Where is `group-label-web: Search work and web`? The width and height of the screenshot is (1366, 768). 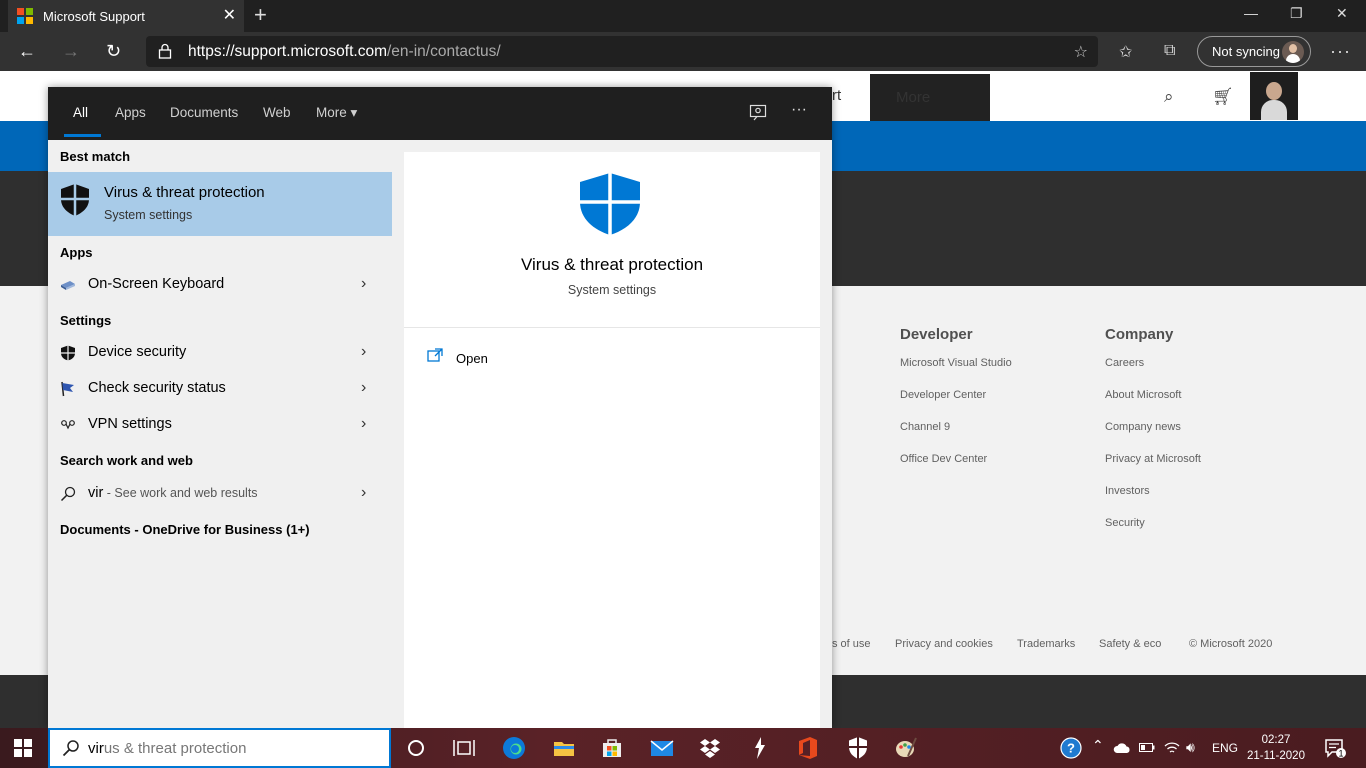
group-label-web: Search work and web is located at coordinates (126, 460).